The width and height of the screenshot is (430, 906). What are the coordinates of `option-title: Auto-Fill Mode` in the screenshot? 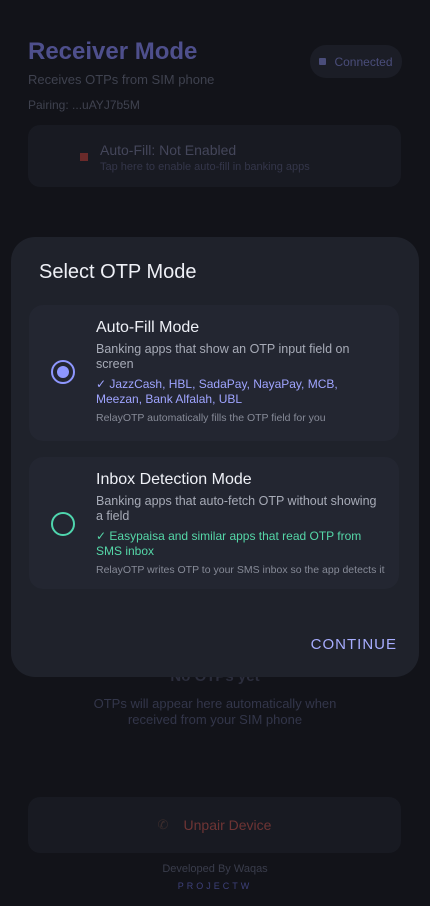 It's located at (148, 327).